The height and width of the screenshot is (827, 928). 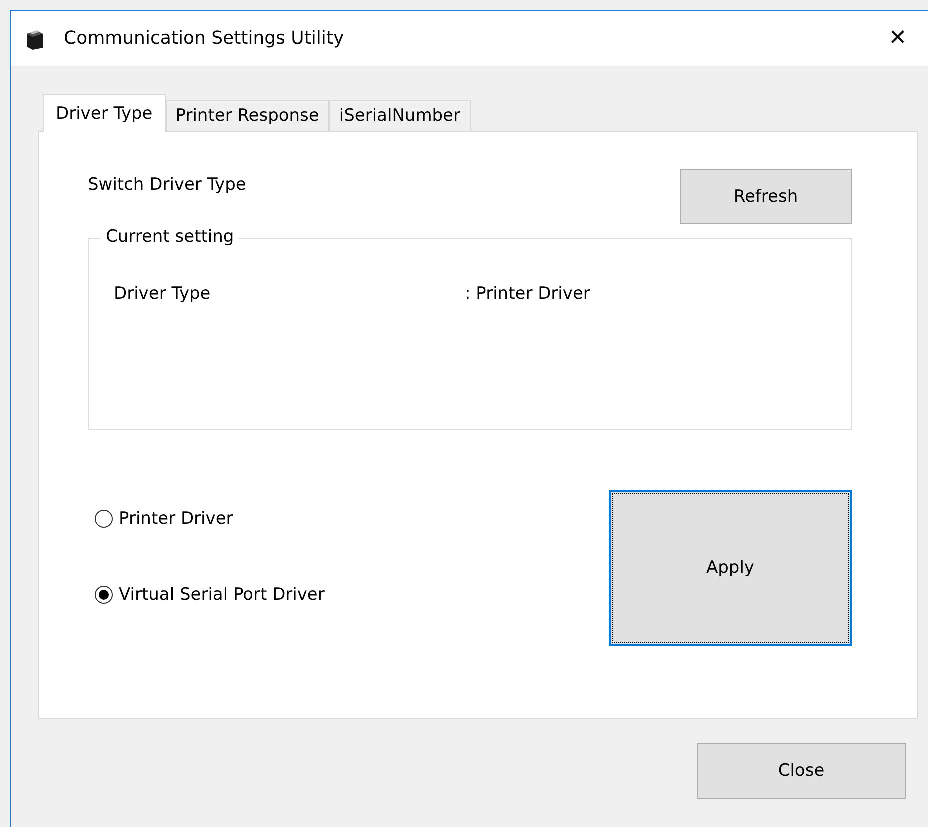 What do you see at coordinates (730, 568) in the screenshot?
I see `apply-button: Apply` at bounding box center [730, 568].